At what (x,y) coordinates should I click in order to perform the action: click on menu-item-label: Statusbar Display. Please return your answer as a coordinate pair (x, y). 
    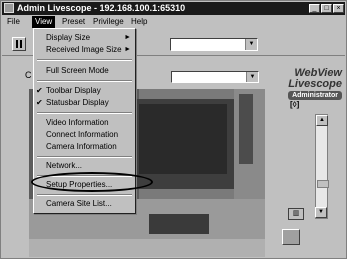
    Looking at the image, I should click on (77, 102).